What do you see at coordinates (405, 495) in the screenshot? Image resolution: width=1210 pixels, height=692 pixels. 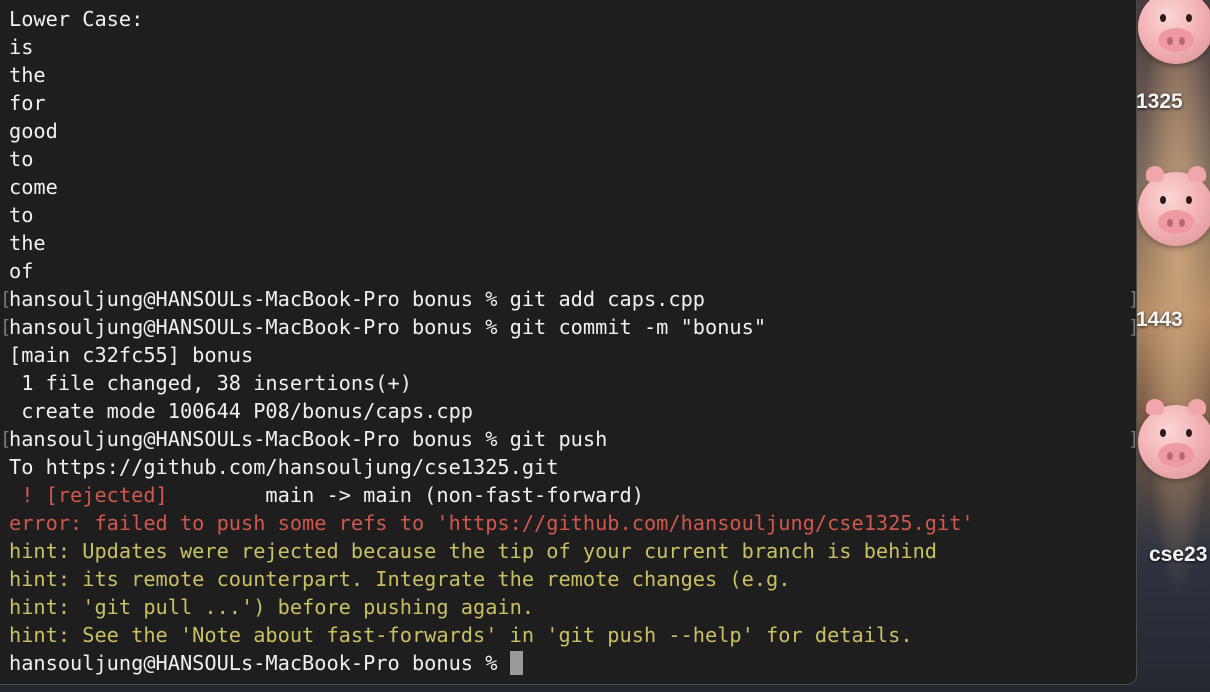 I see `rejected-detail: main -> main (non-fast-forward)` at bounding box center [405, 495].